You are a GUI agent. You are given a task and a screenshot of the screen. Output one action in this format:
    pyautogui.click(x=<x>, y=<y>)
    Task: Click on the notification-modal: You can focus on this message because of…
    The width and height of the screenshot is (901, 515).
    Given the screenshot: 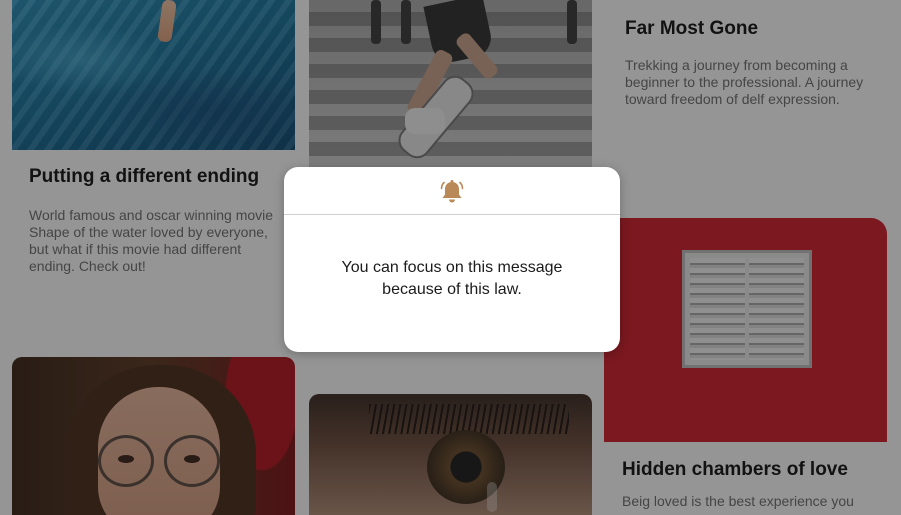 What is the action you would take?
    pyautogui.click(x=452, y=259)
    